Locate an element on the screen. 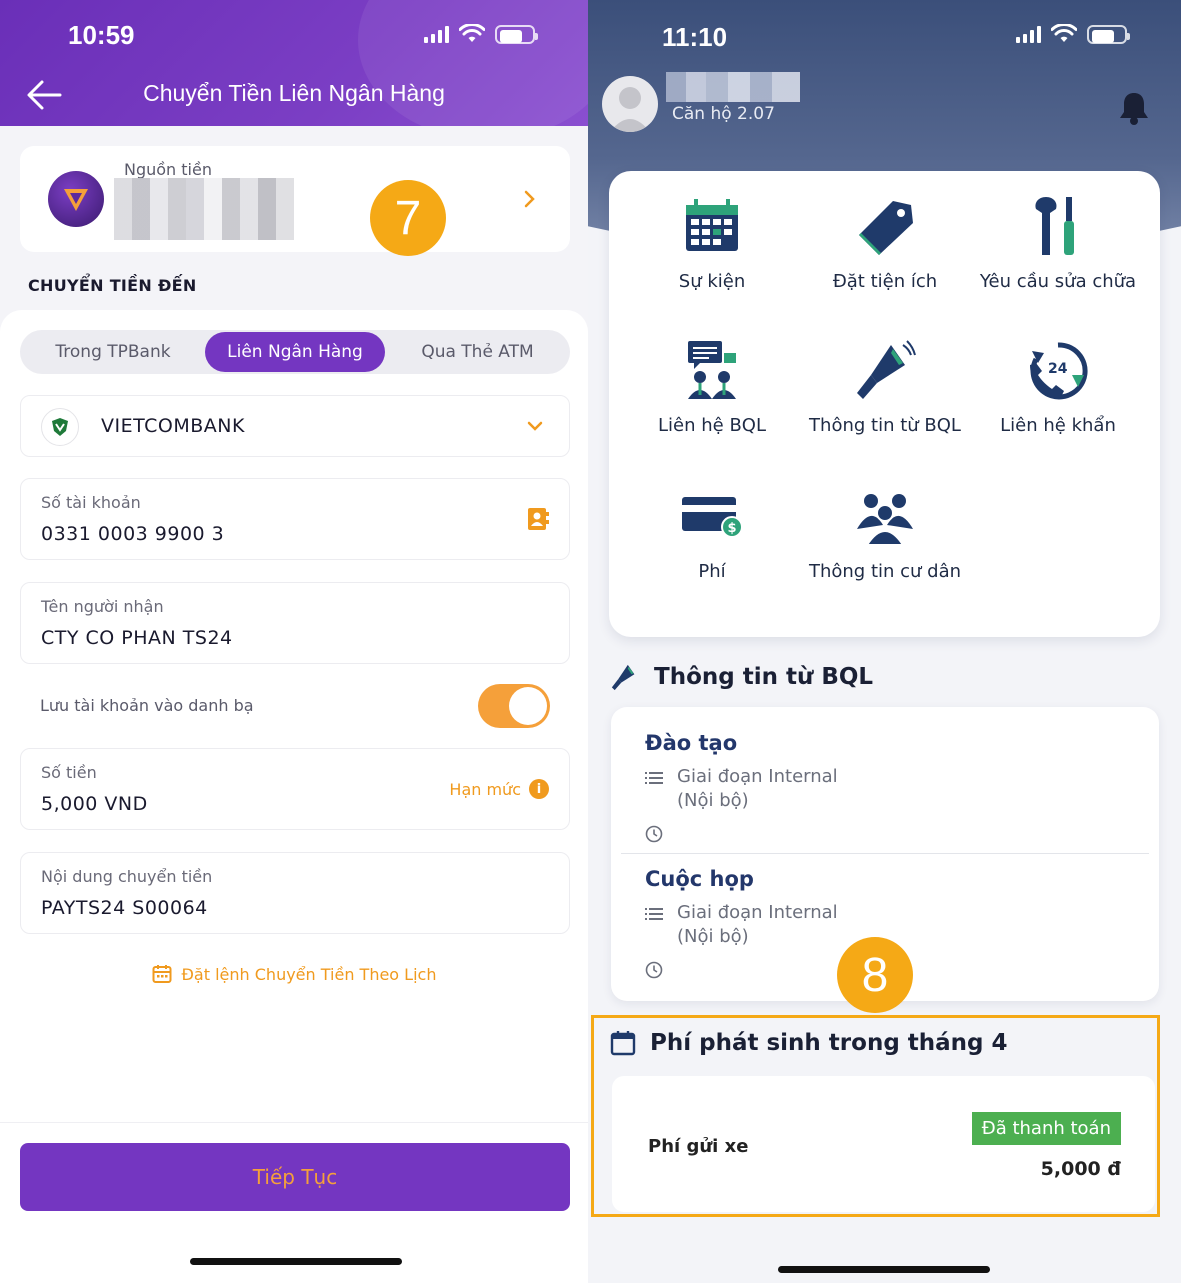 Image resolution: width=1181 pixels, height=1283 pixels. tab-lien-ngan-hang: Liên Ngân Hàng is located at coordinates (295, 352).